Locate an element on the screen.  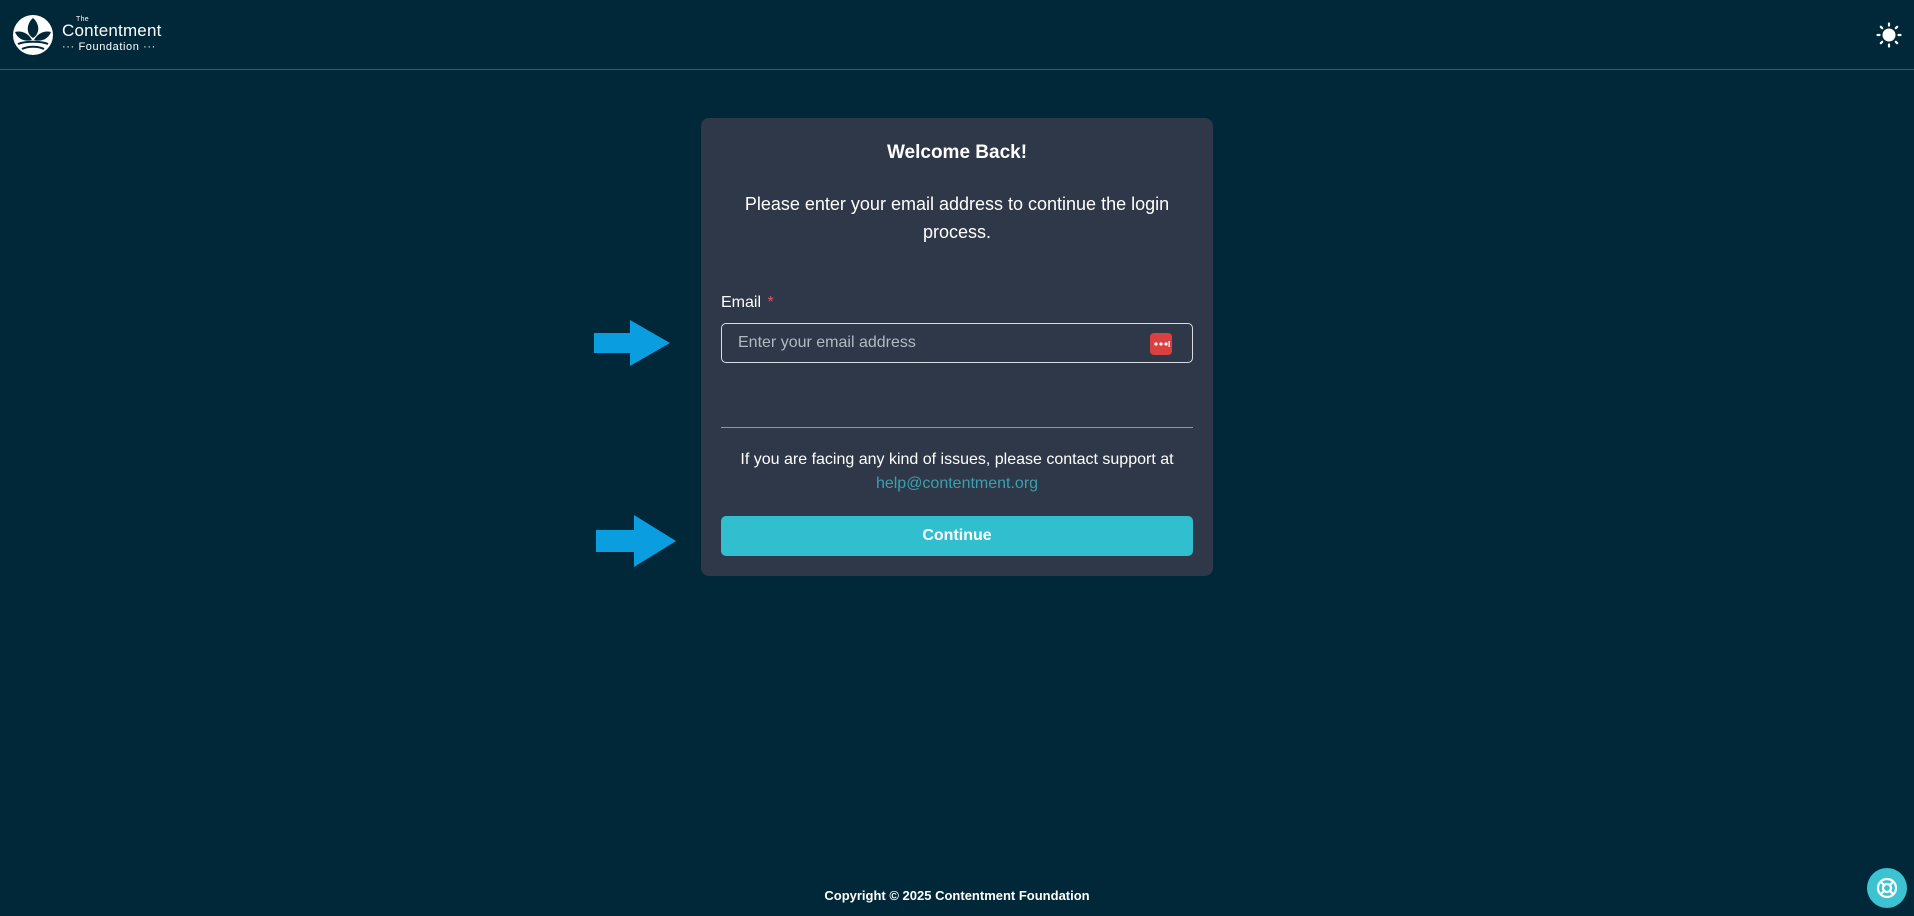
lifebuoy-icon is located at coordinates (1887, 888).